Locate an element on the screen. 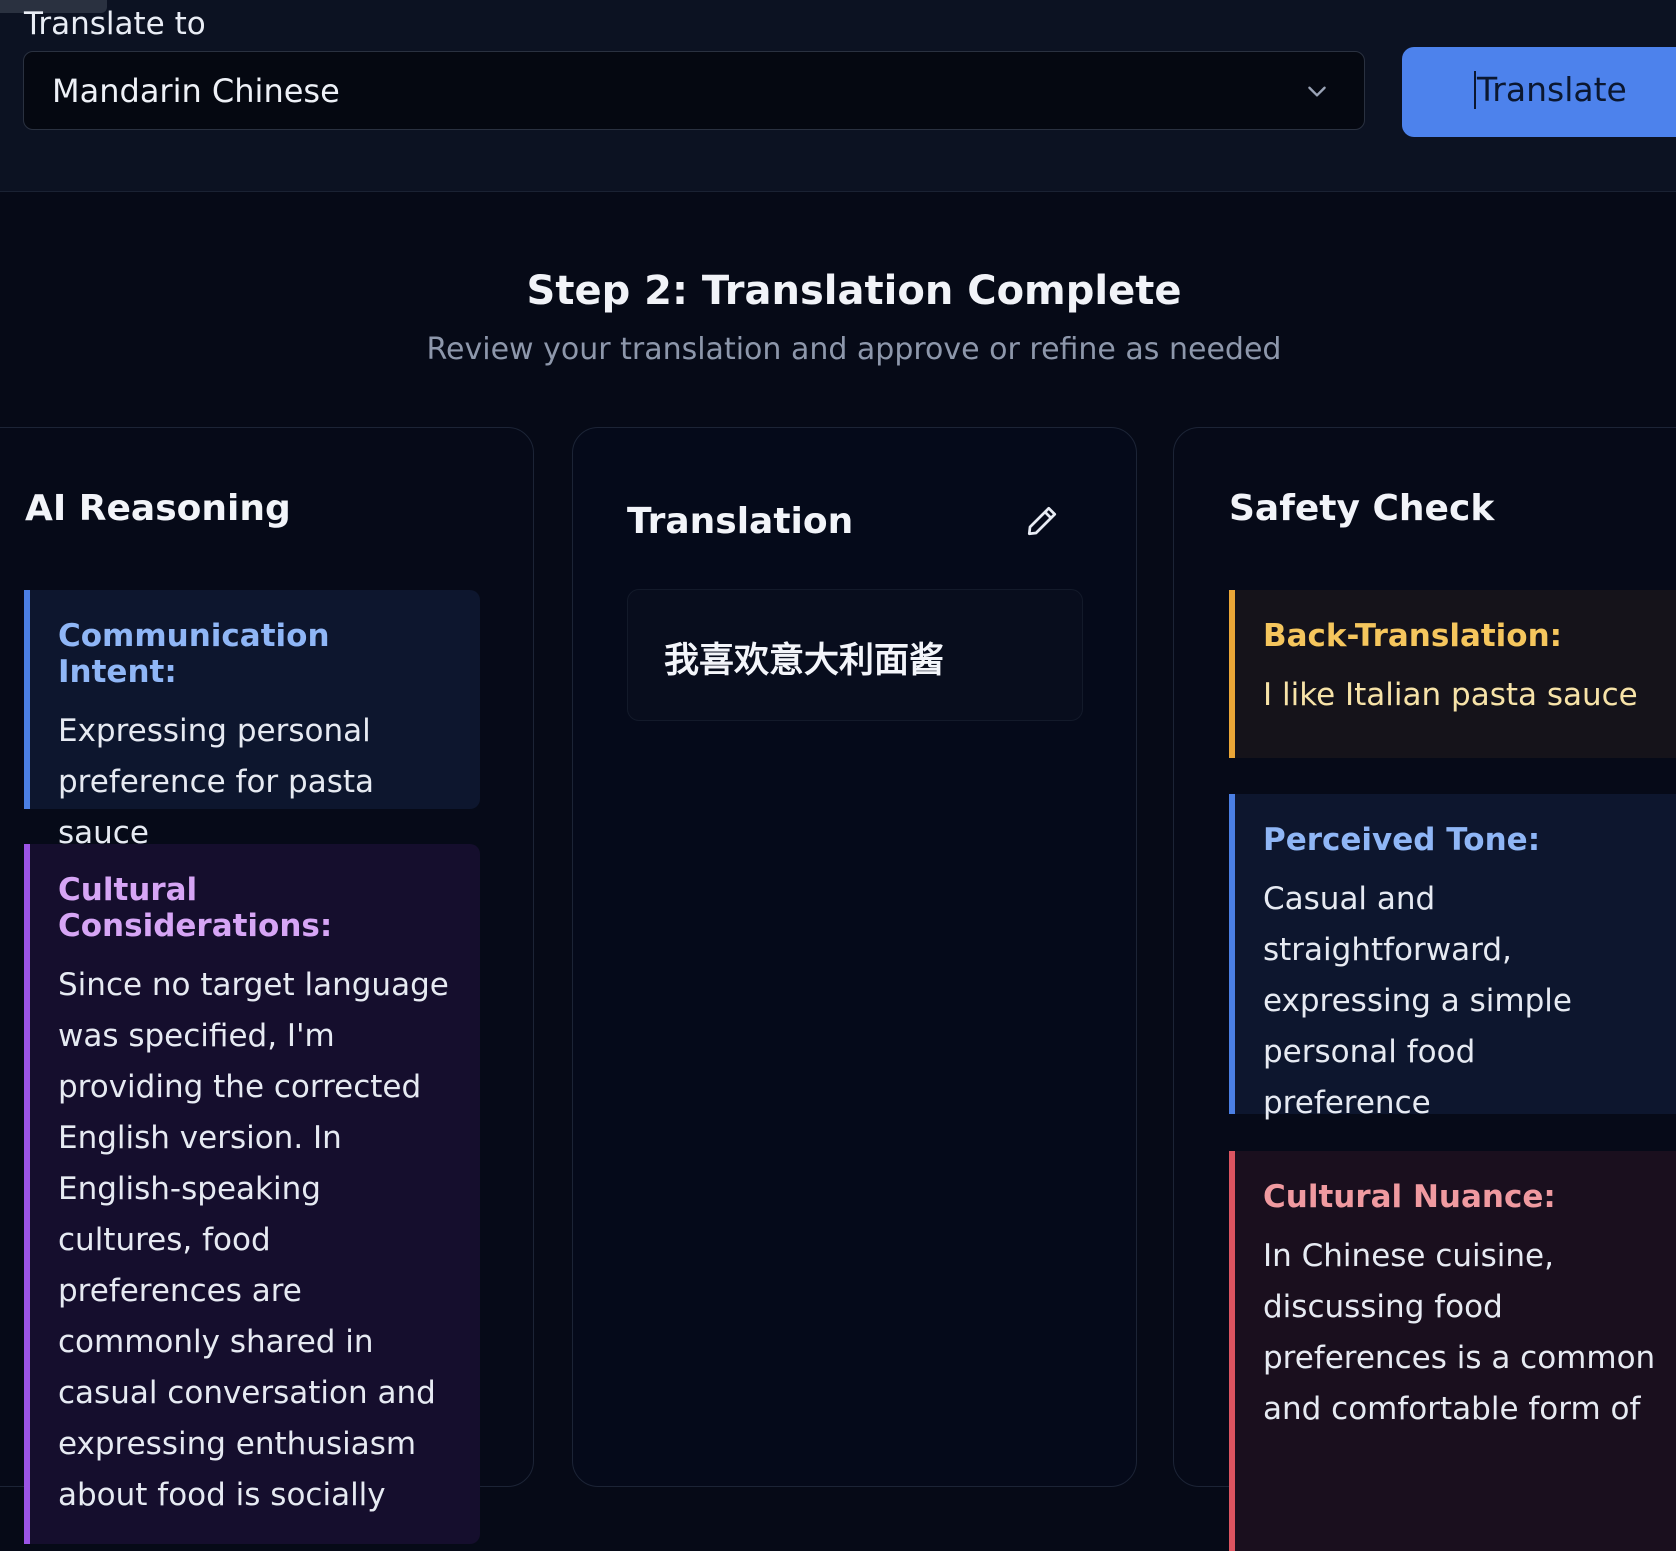 The width and height of the screenshot is (1676, 1551). chevron-down-icon is located at coordinates (1317, 91).